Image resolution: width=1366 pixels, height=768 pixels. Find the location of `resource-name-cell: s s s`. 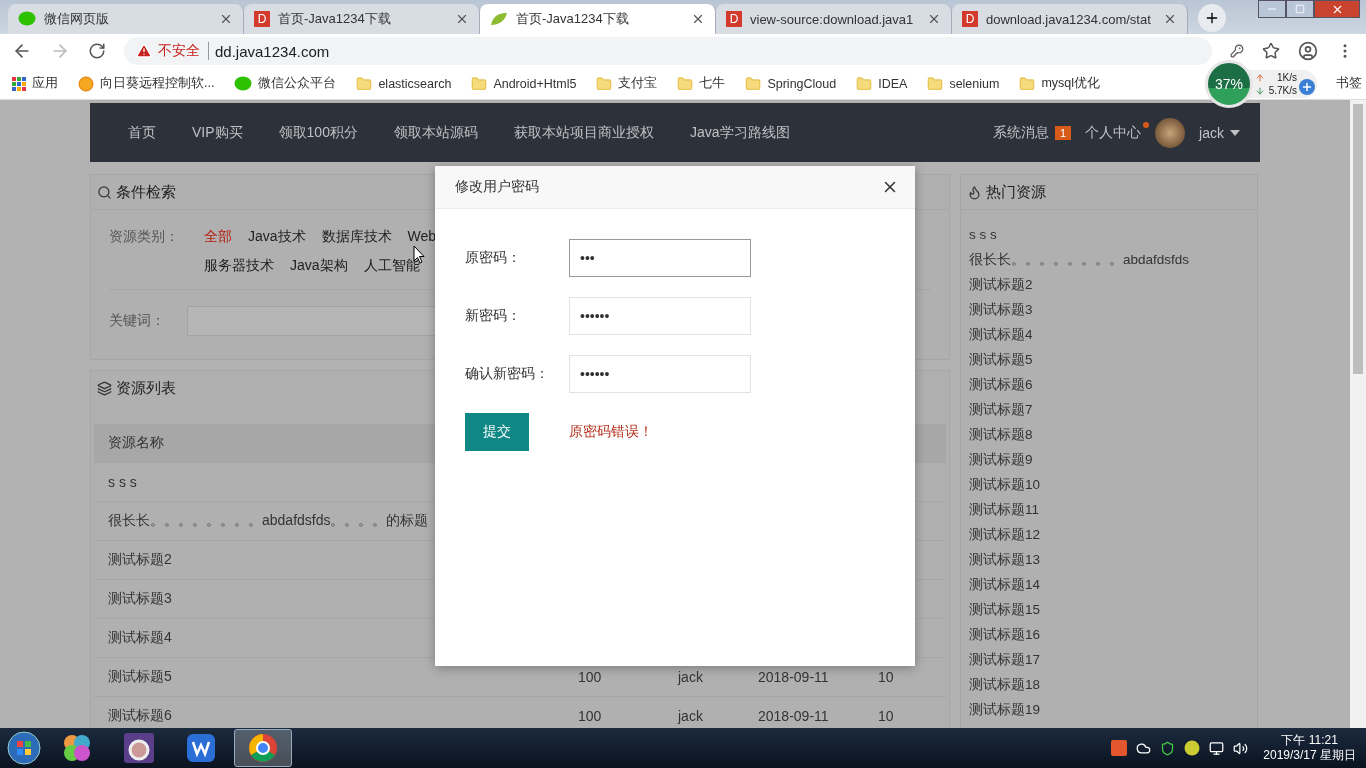

resource-name-cell: s s s is located at coordinates (122, 482).